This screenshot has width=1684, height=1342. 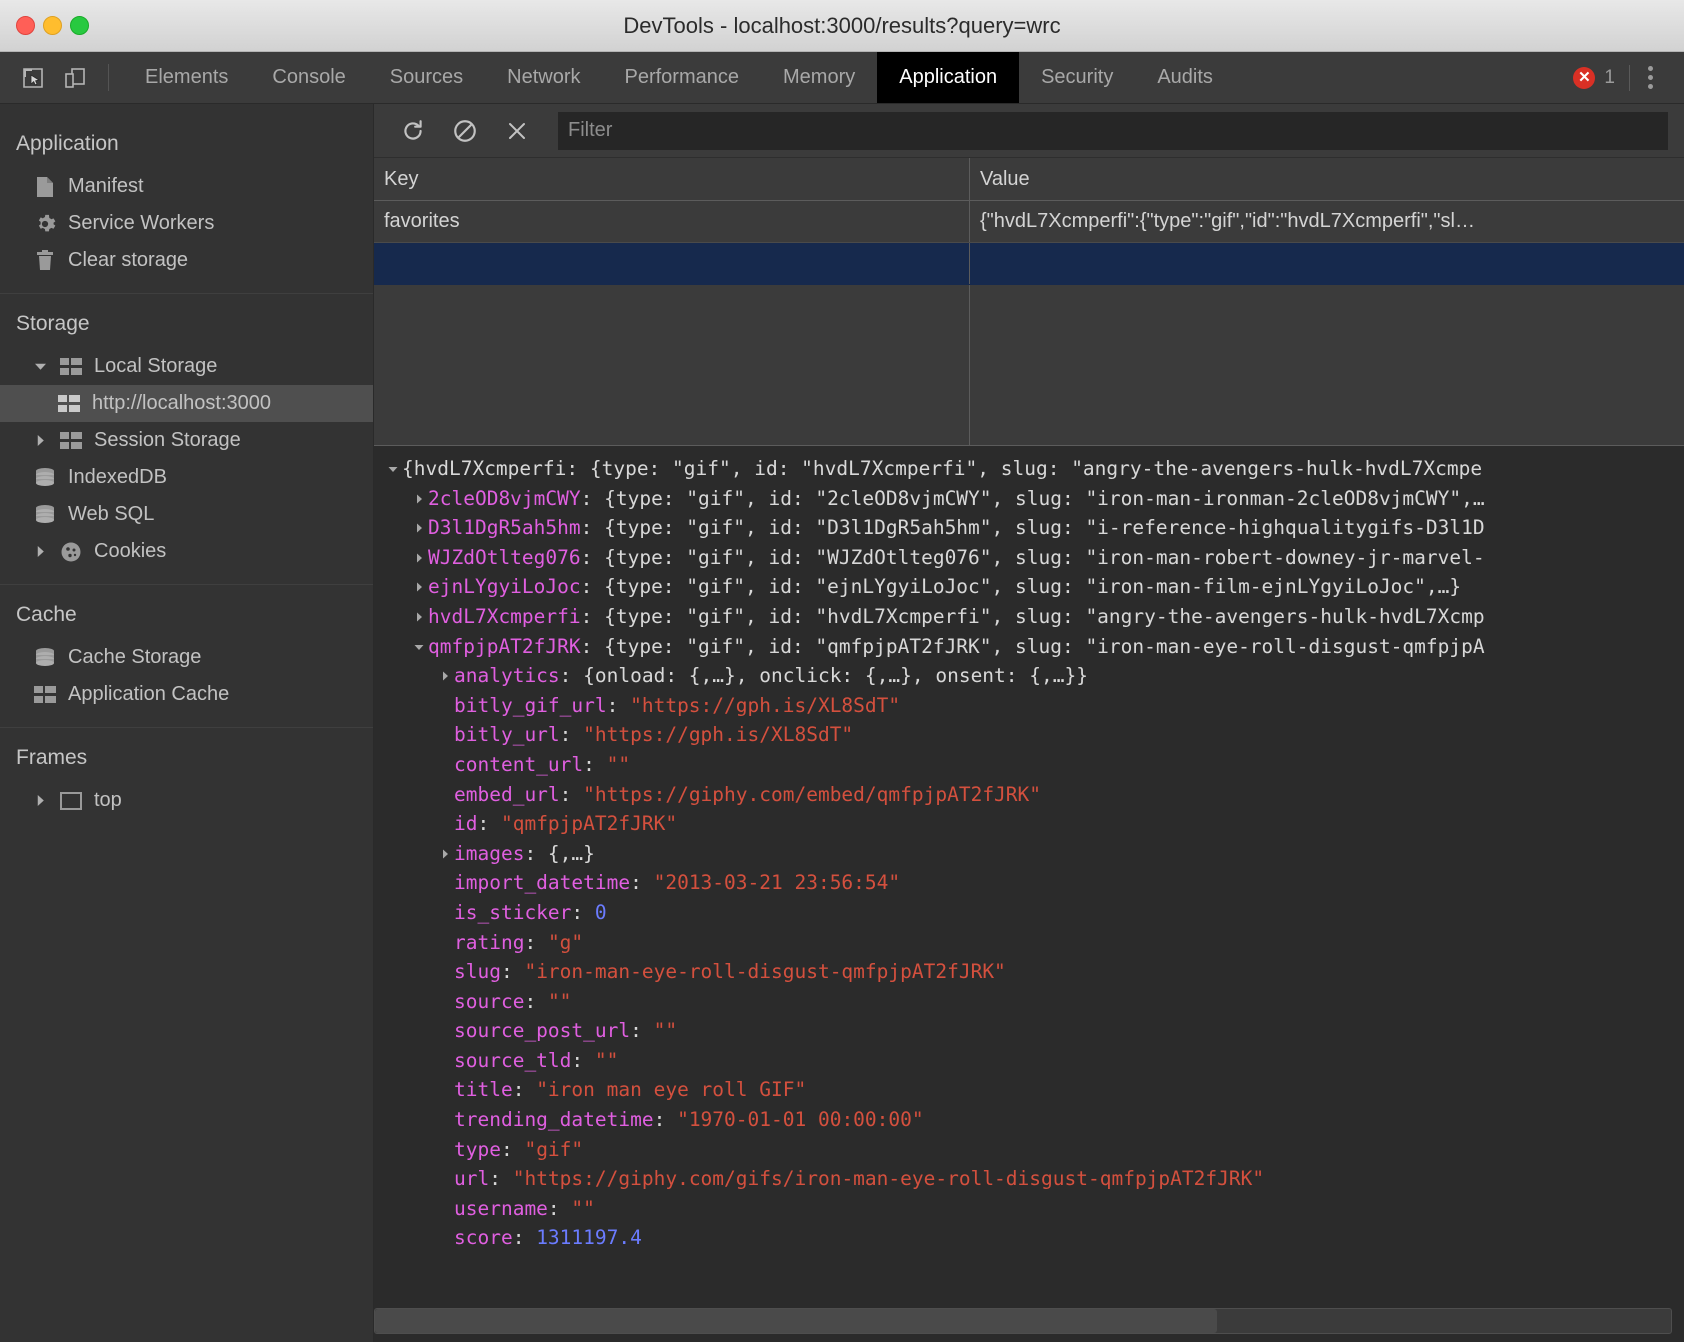 I want to click on json-line: username: "", so click(x=1029, y=1209).